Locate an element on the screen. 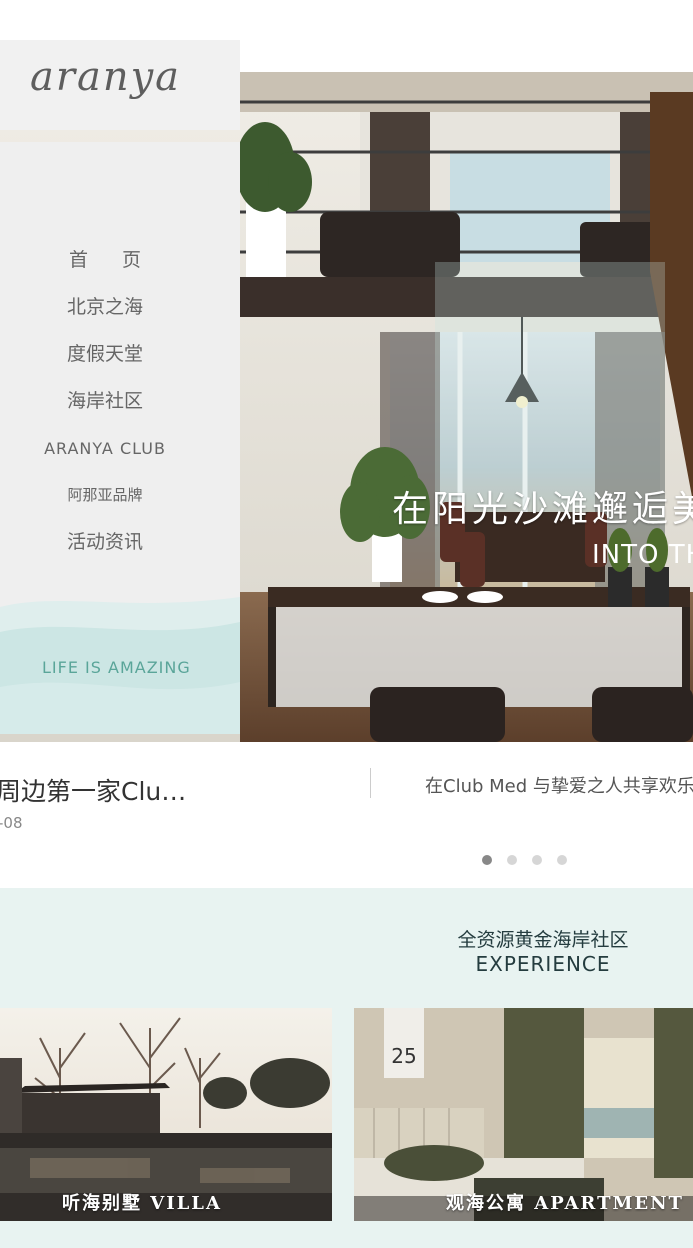 Image resolution: width=693 pixels, height=1248 pixels. menu-tagline: LIFE IS AMAZING is located at coordinates (116, 667).